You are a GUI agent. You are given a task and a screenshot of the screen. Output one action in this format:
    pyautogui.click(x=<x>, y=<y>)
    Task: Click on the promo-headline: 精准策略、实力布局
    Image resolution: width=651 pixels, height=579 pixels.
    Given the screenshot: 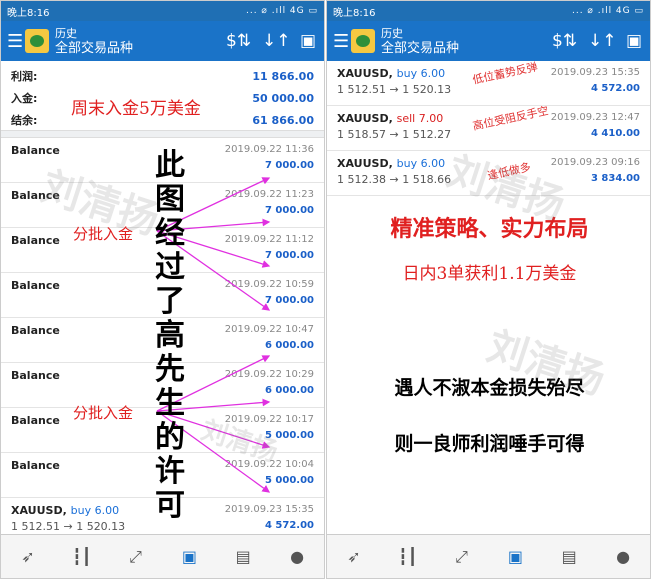 What is the action you would take?
    pyautogui.click(x=489, y=229)
    